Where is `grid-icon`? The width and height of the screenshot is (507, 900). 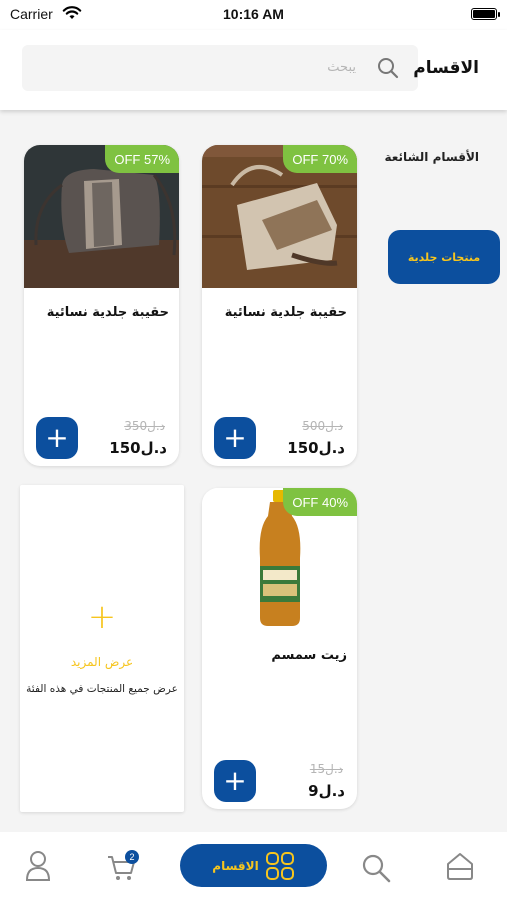
grid-icon is located at coordinates (279, 865).